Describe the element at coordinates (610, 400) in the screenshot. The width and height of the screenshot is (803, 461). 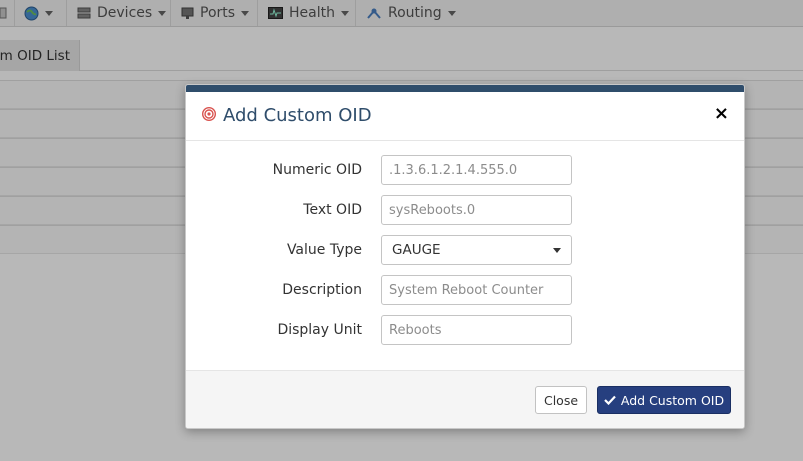
I see `checkmark-icon` at that location.